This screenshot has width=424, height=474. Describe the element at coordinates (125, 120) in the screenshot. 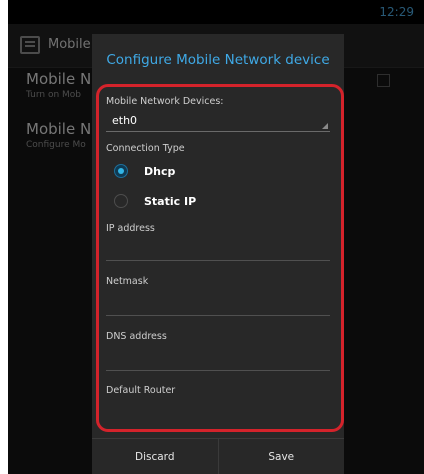

I see `device-spinner-value: eth0` at that location.